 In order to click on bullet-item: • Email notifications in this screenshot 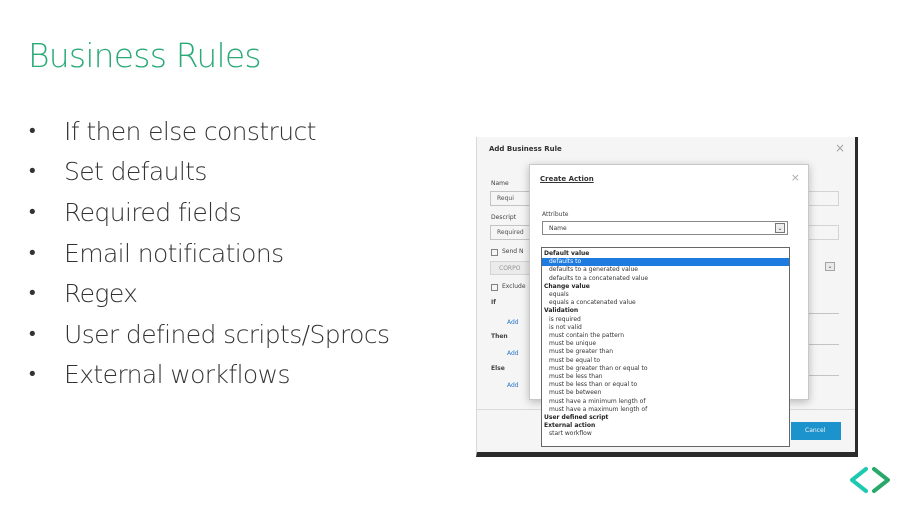, I will do `click(208, 253)`.